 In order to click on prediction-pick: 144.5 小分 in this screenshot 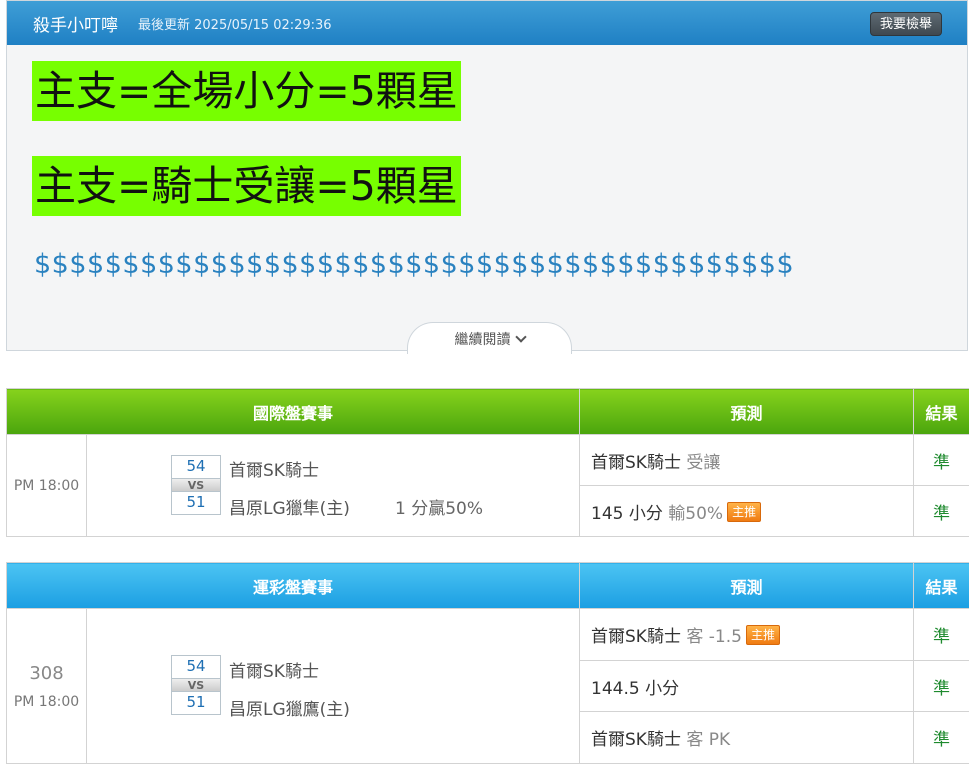, I will do `click(635, 688)`.